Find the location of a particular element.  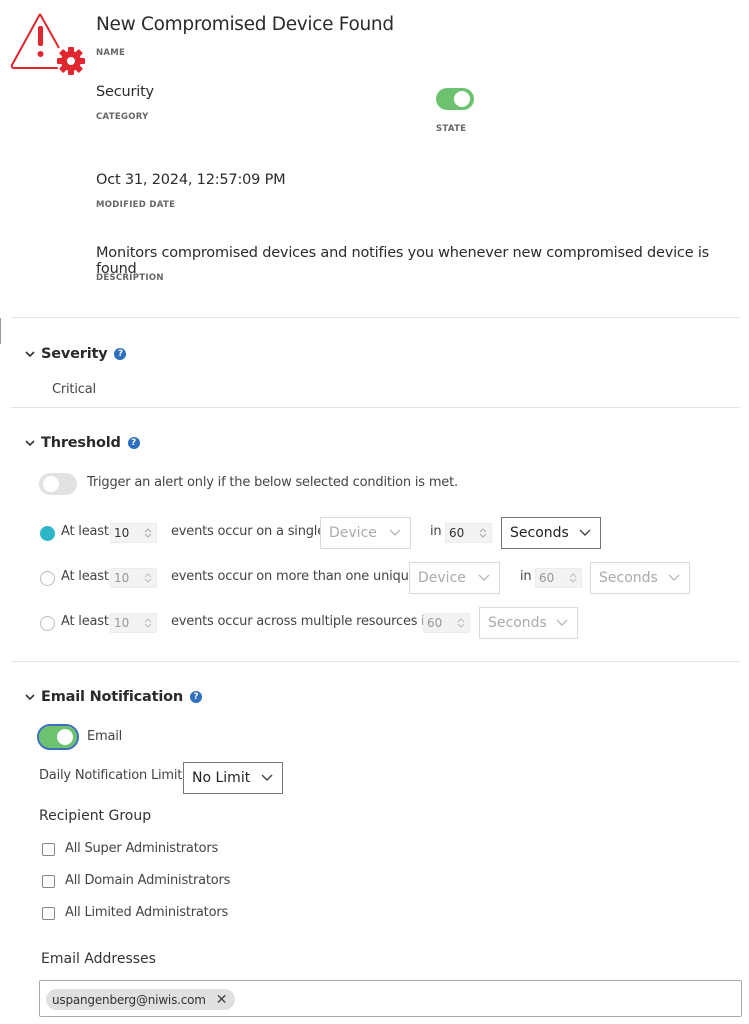

daily-limit-value: No Limit is located at coordinates (221, 778).